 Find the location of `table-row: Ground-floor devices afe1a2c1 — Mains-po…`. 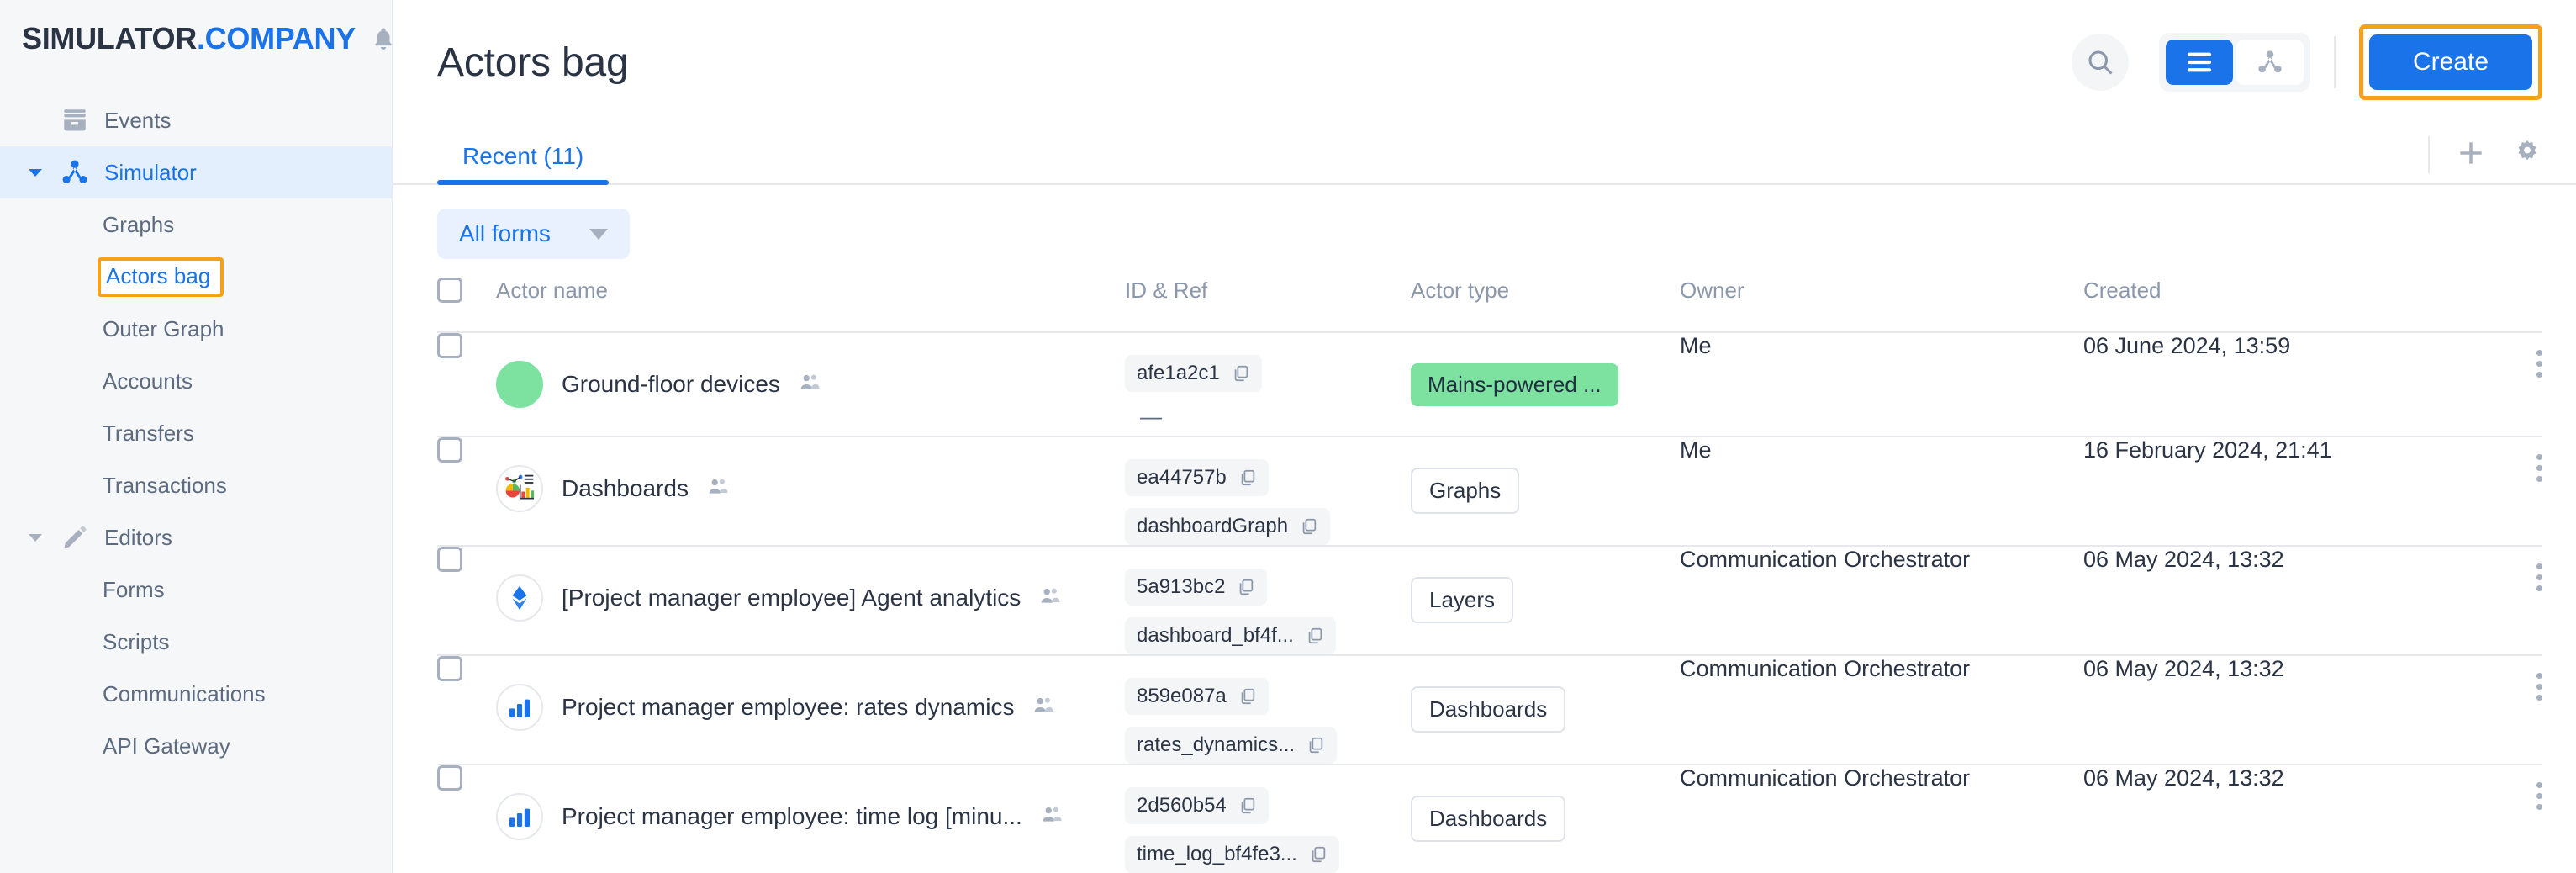

table-row: Ground-floor devices afe1a2c1 — Mains-po… is located at coordinates (1489, 385).